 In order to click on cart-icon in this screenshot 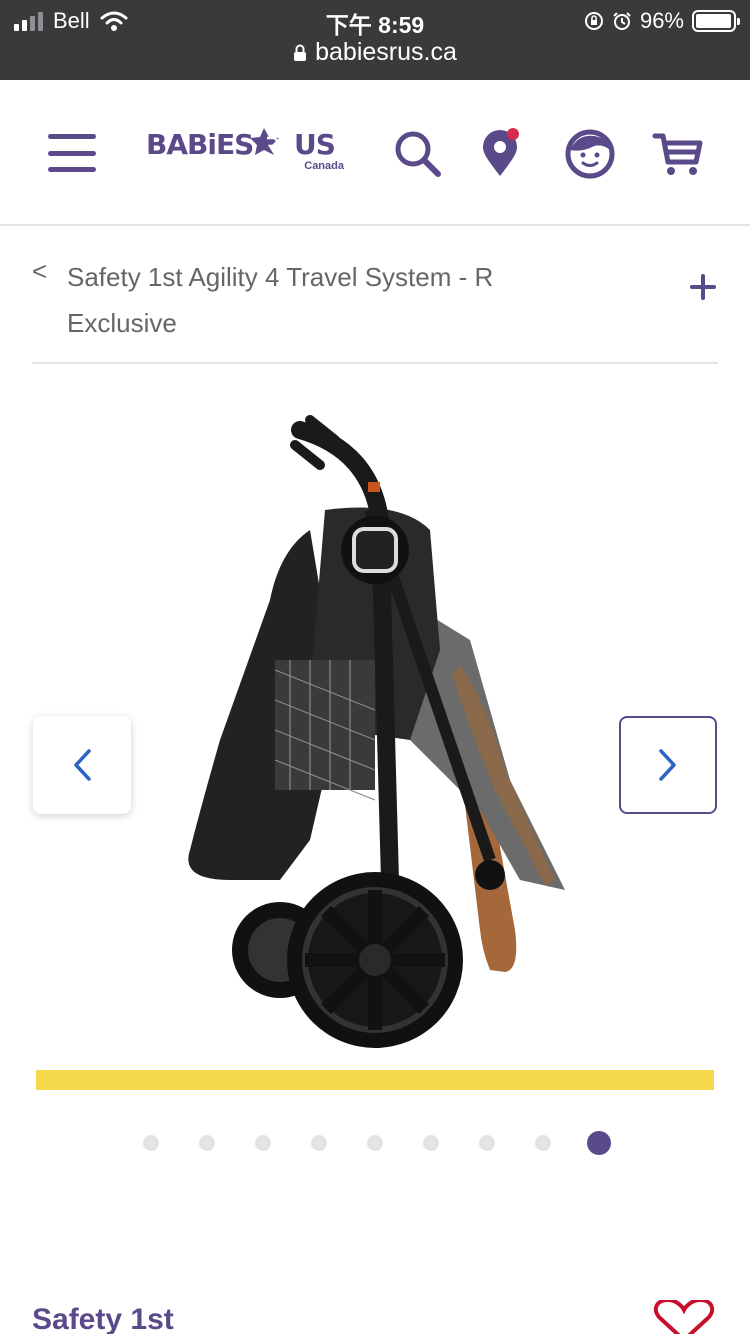, I will do `click(678, 154)`.